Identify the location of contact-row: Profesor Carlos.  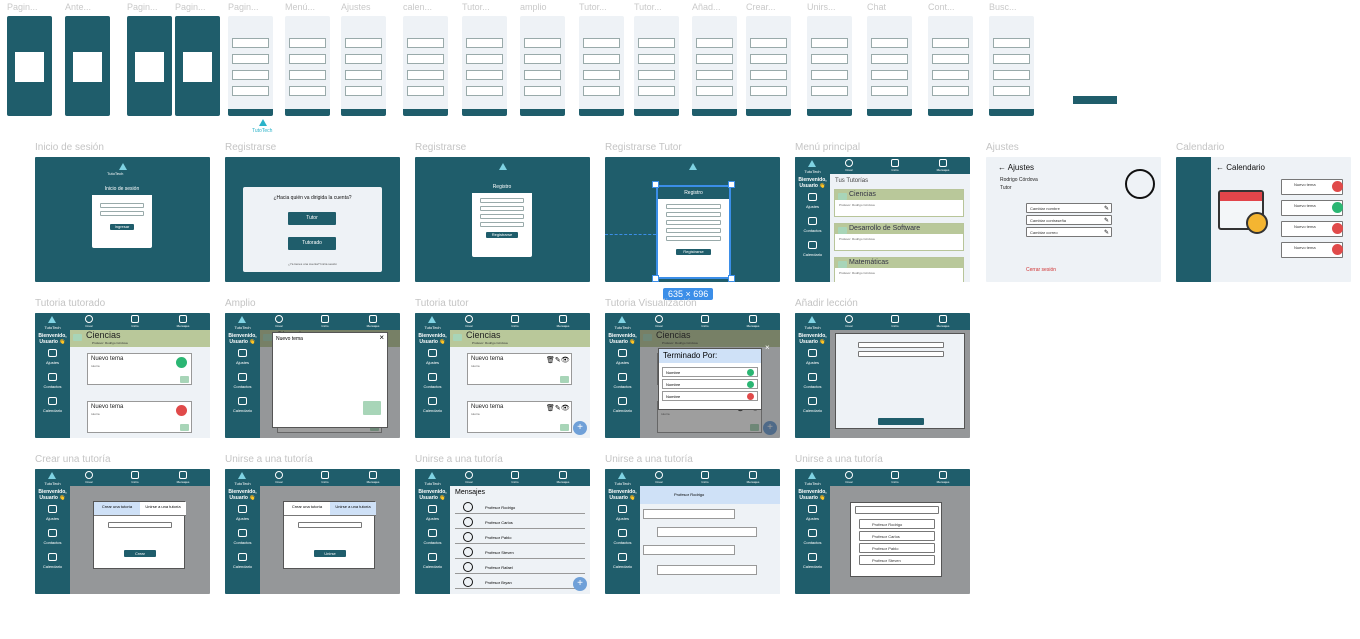
(520, 522).